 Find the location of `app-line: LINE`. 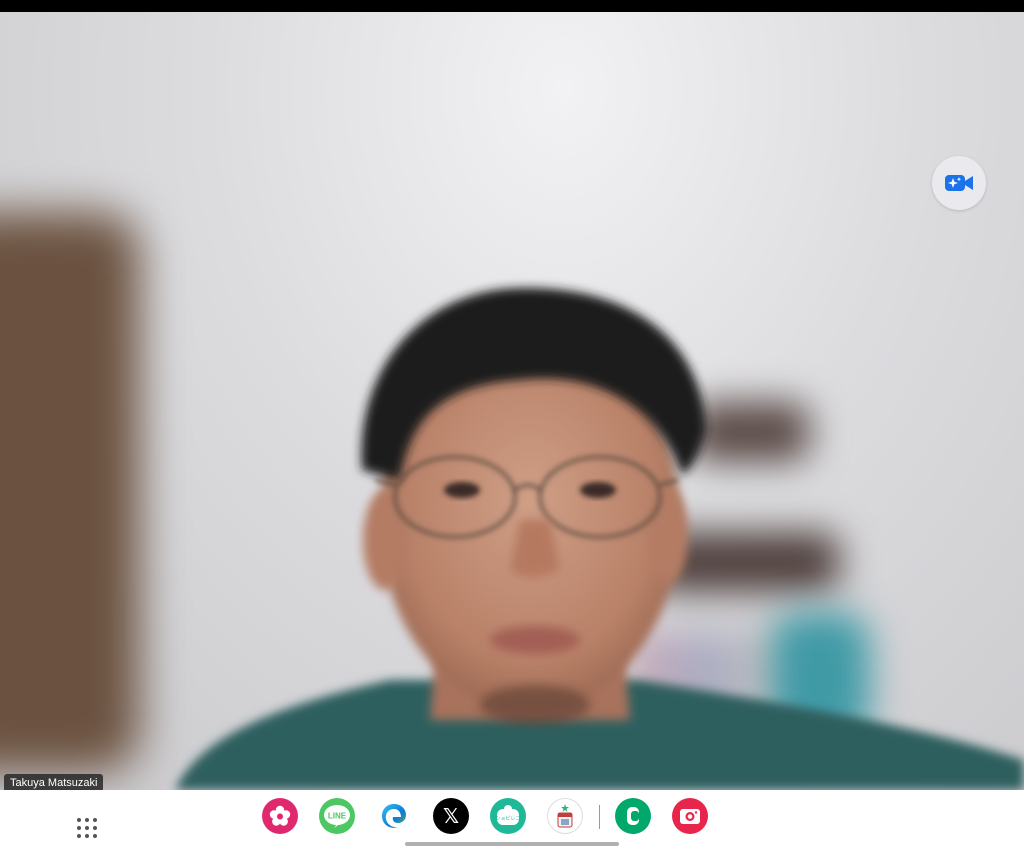

app-line: LINE is located at coordinates (337, 816).